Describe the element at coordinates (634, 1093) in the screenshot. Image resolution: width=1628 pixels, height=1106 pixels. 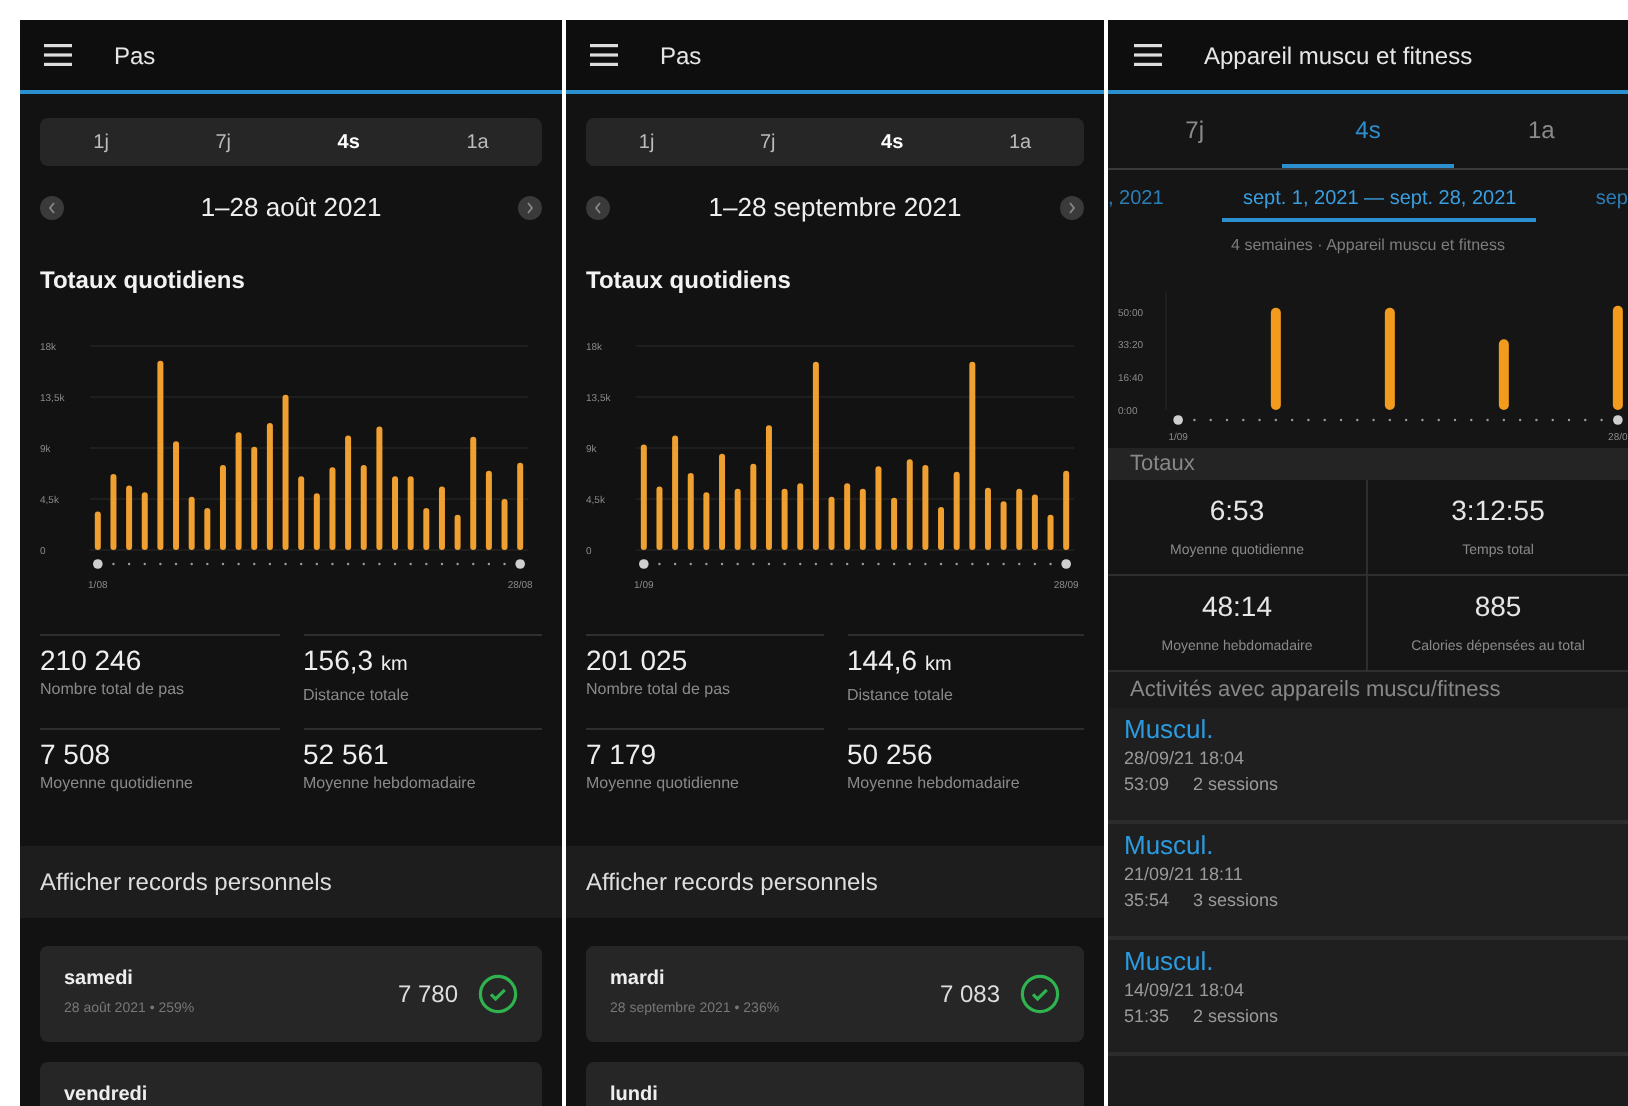
I see `record-day: lundi` at that location.